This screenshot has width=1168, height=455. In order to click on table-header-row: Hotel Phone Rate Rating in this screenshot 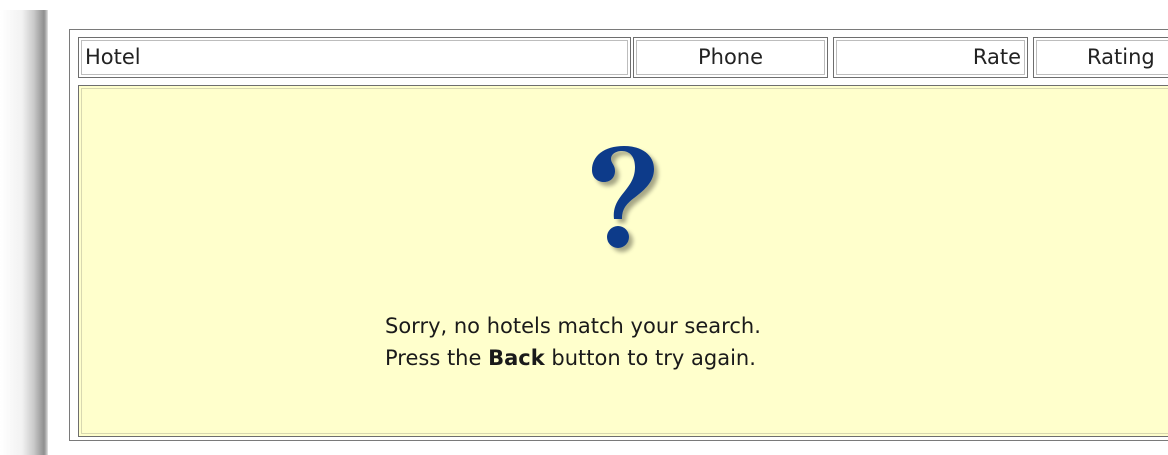, I will do `click(621, 56)`.